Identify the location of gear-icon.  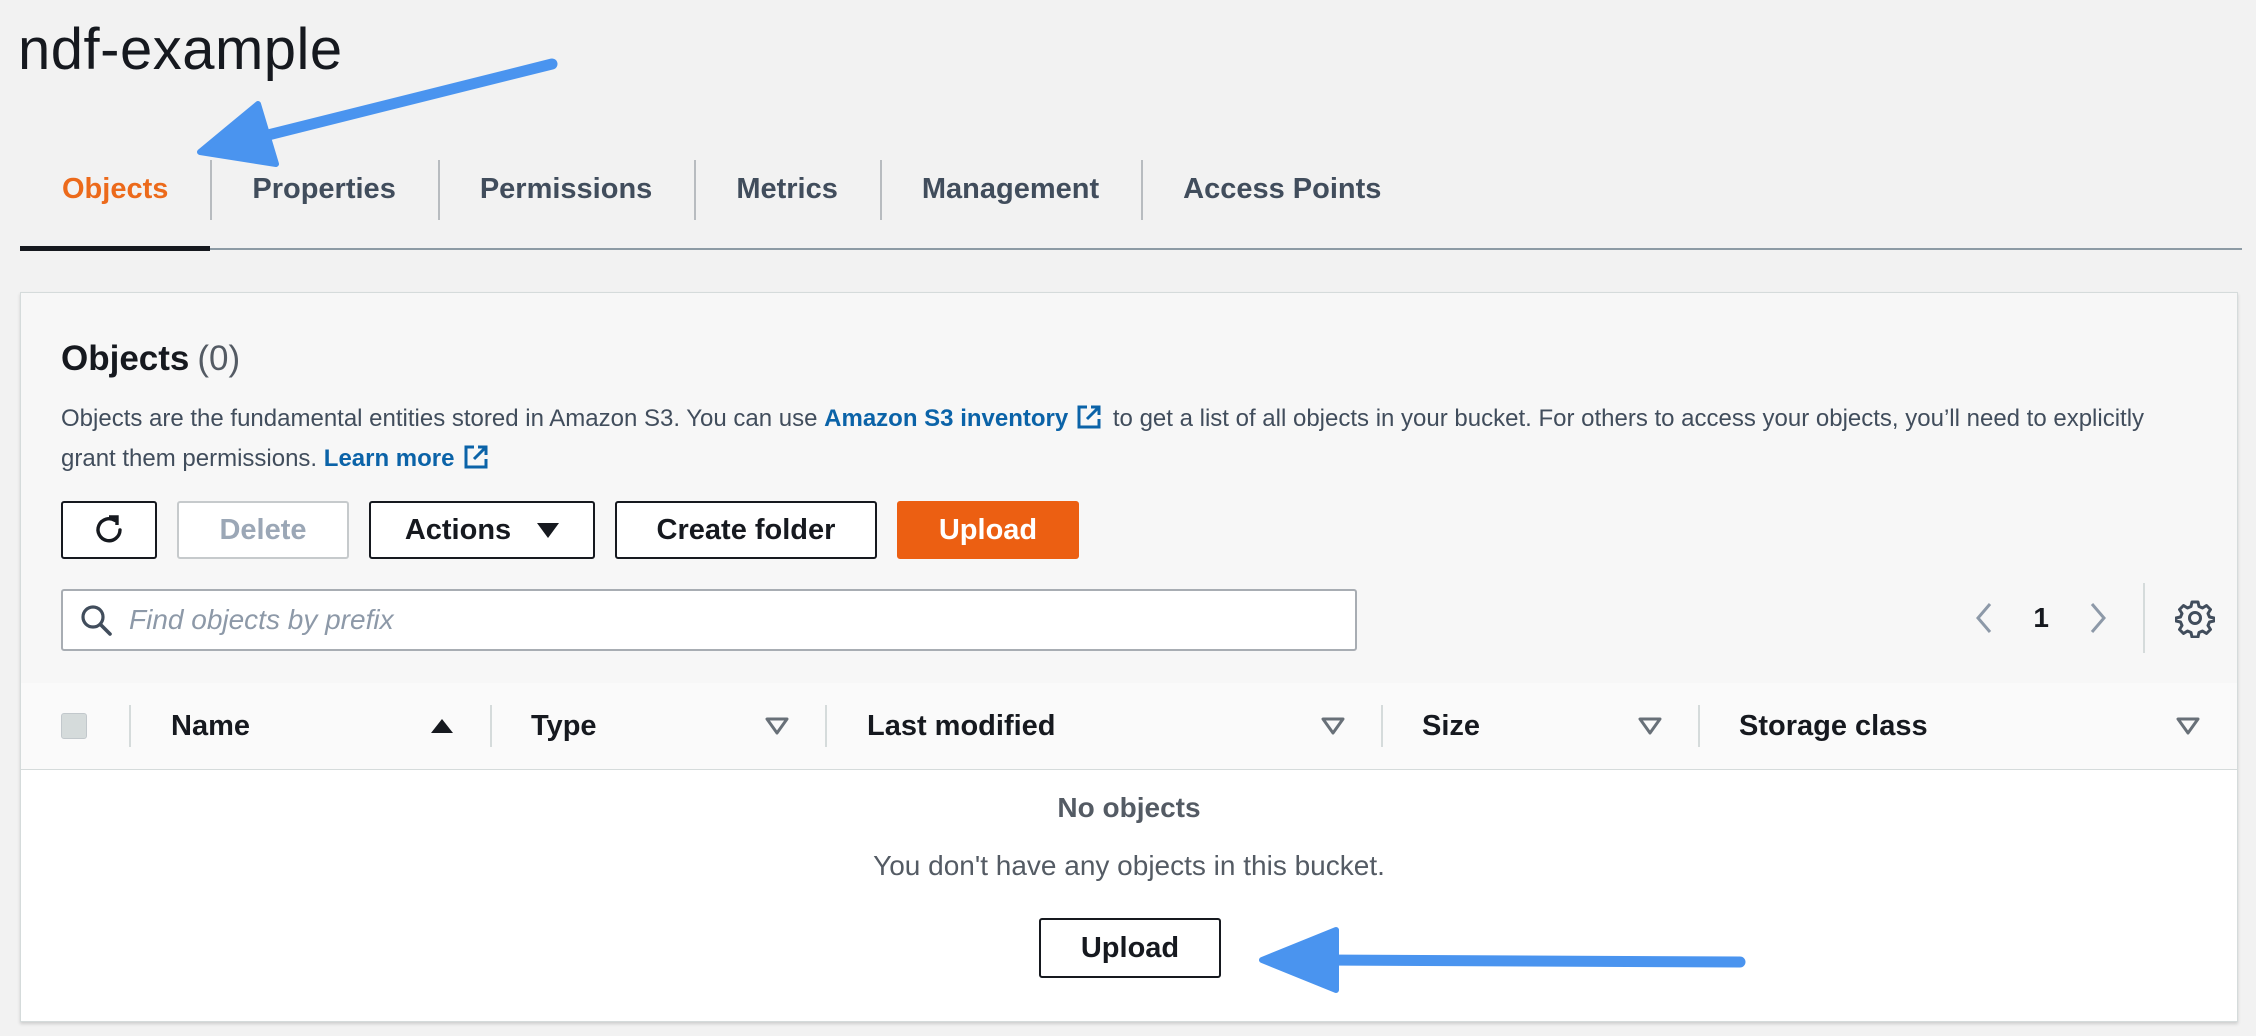
(2195, 618).